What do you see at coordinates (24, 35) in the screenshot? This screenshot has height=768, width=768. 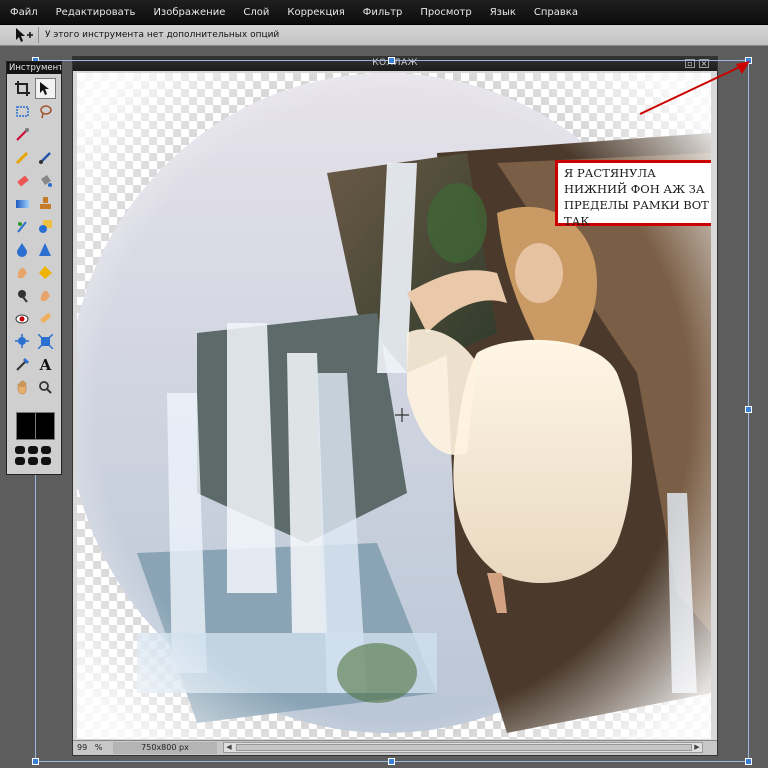 I see `move-tool-icon` at bounding box center [24, 35].